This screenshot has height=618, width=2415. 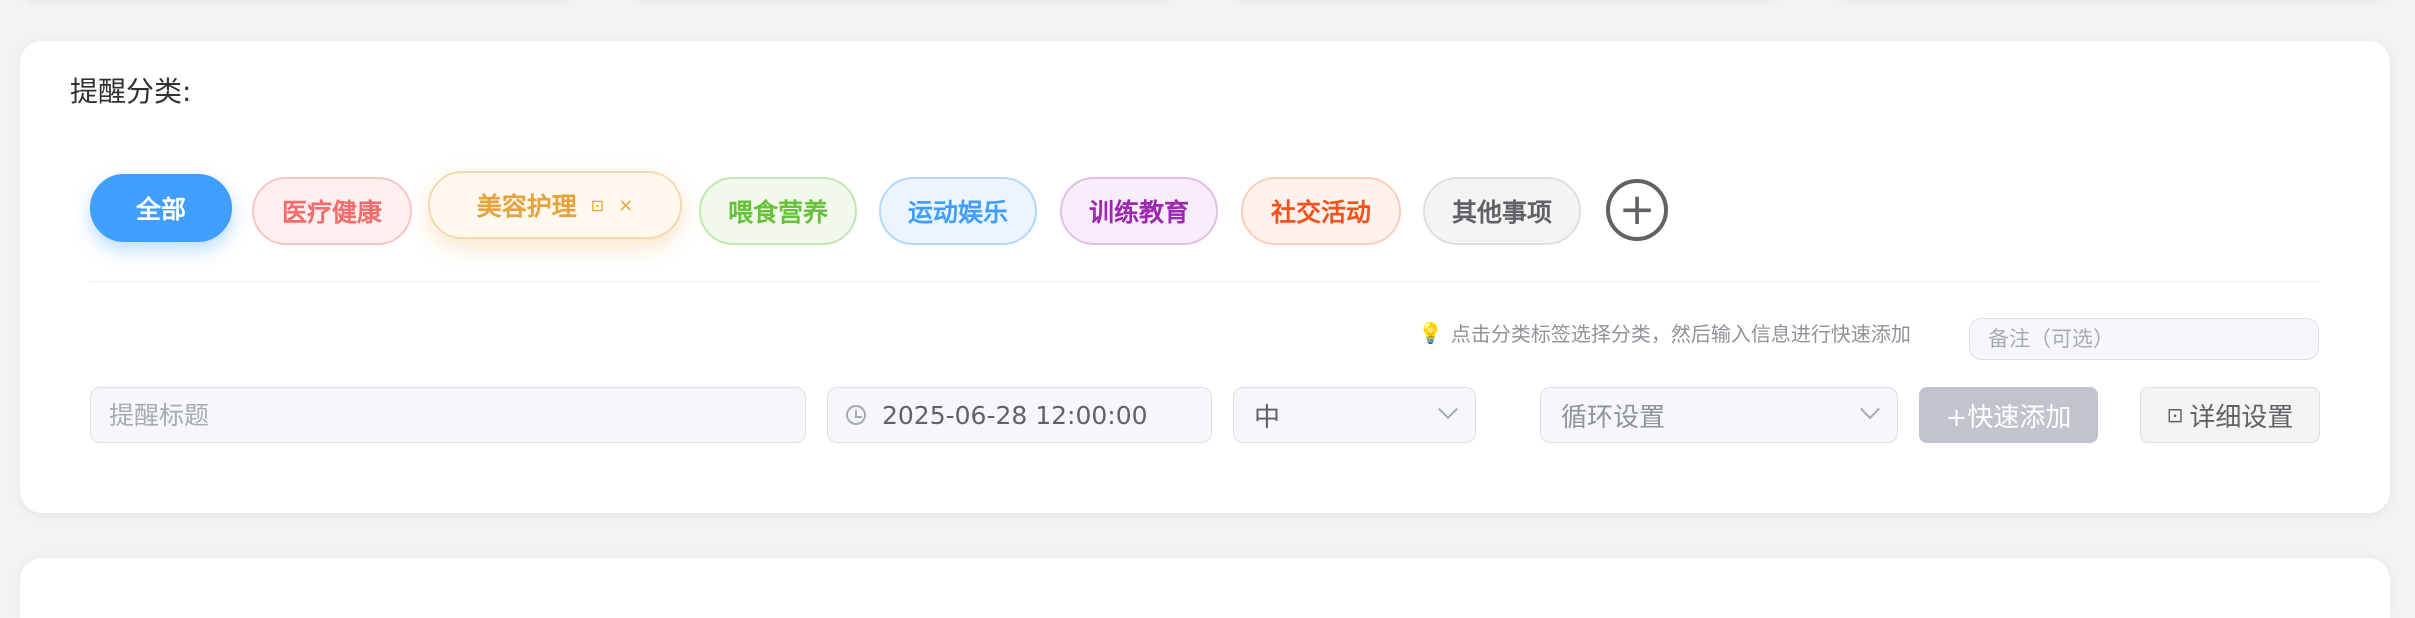 I want to click on category-tag-beauty: 美容护理 ⊡ ×, so click(x=555, y=205).